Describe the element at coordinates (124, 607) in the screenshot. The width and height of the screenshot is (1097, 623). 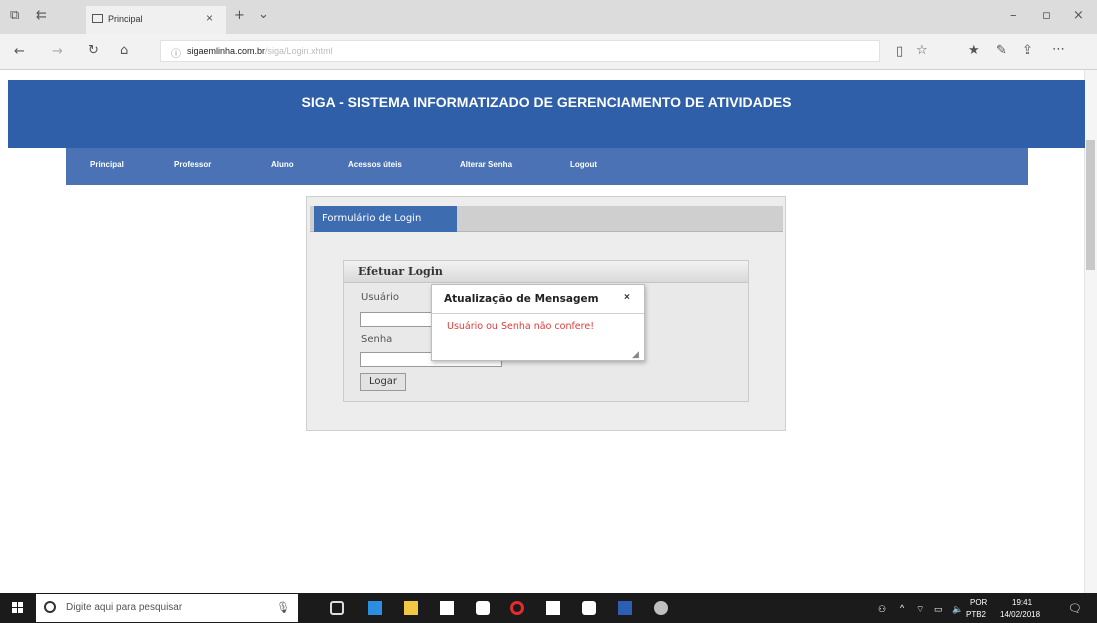
I see `search-placeholder: Digite aqui para pesquisar` at that location.